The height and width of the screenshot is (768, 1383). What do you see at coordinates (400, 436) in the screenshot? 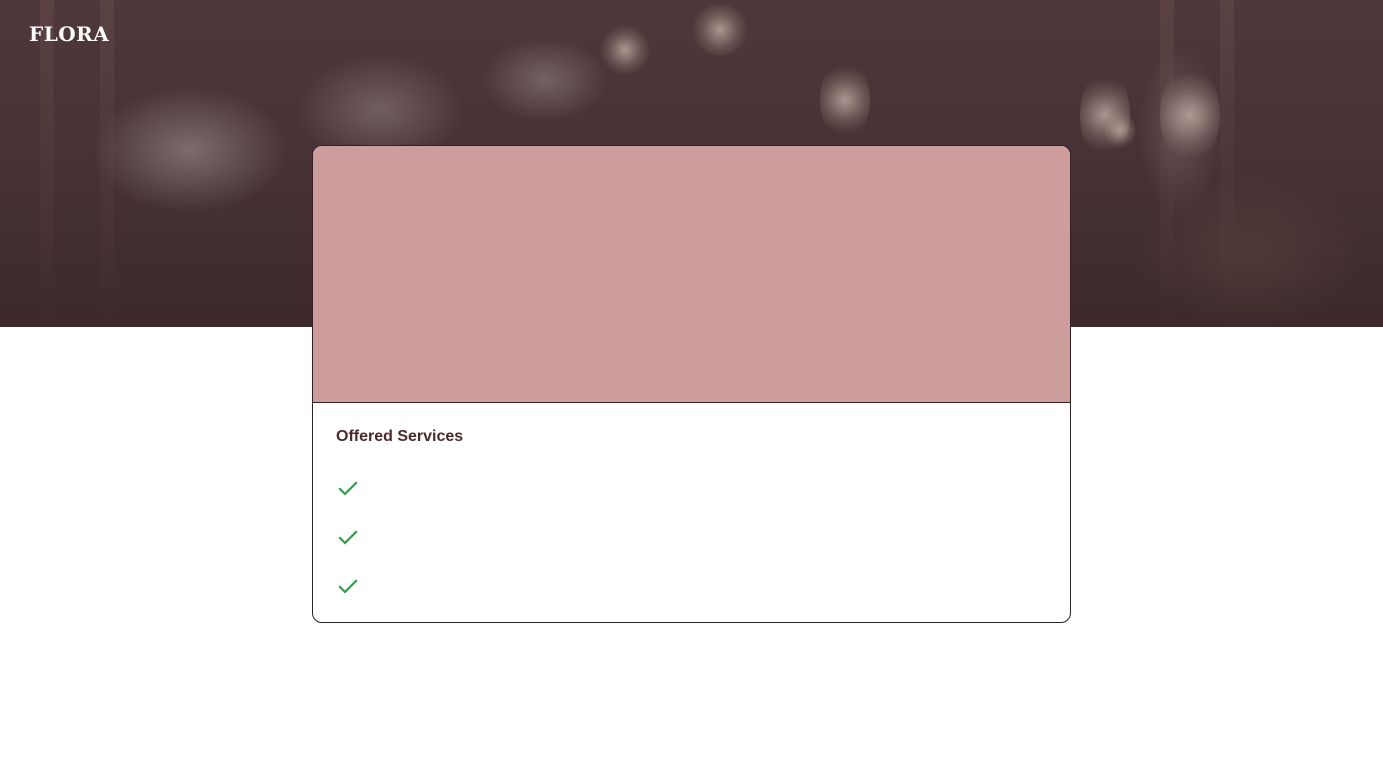
I see `card-title: Offered Services` at bounding box center [400, 436].